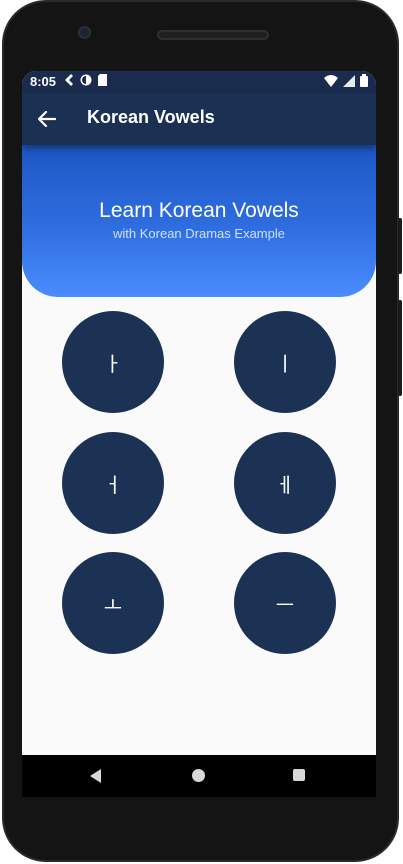 This screenshot has width=403, height=864. What do you see at coordinates (113, 483) in the screenshot?
I see `vowel-button-eo: ㅓ` at bounding box center [113, 483].